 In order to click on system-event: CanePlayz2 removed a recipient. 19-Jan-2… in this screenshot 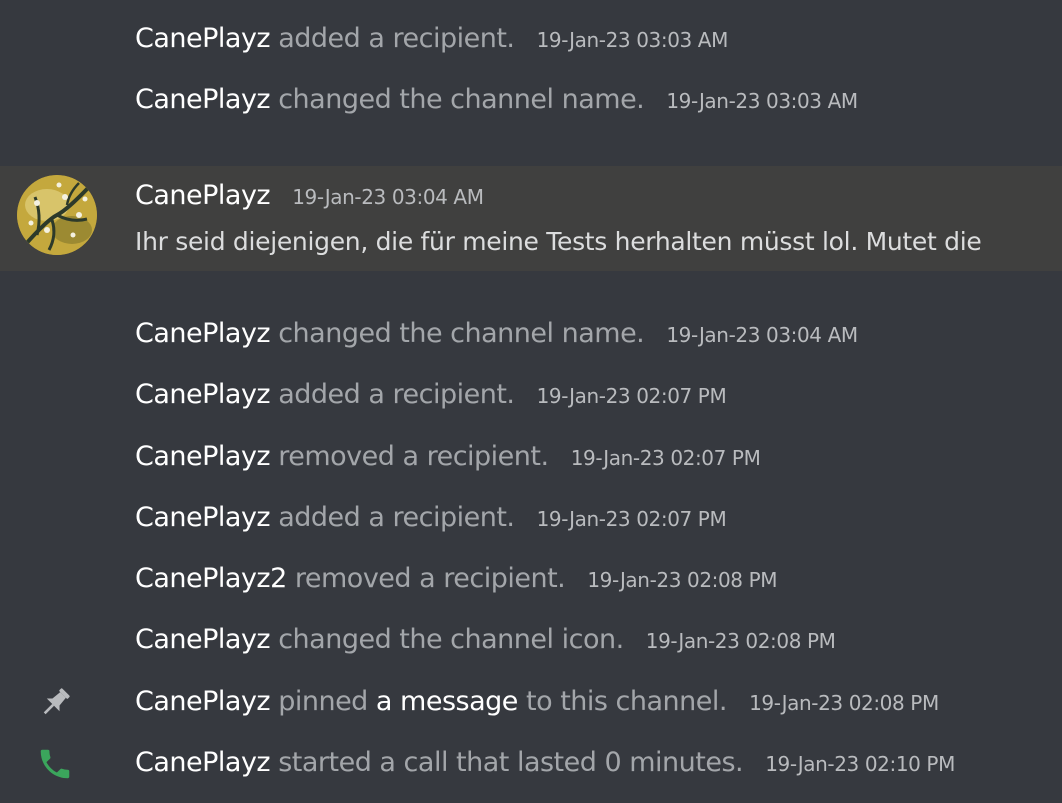, I will do `click(531, 579)`.